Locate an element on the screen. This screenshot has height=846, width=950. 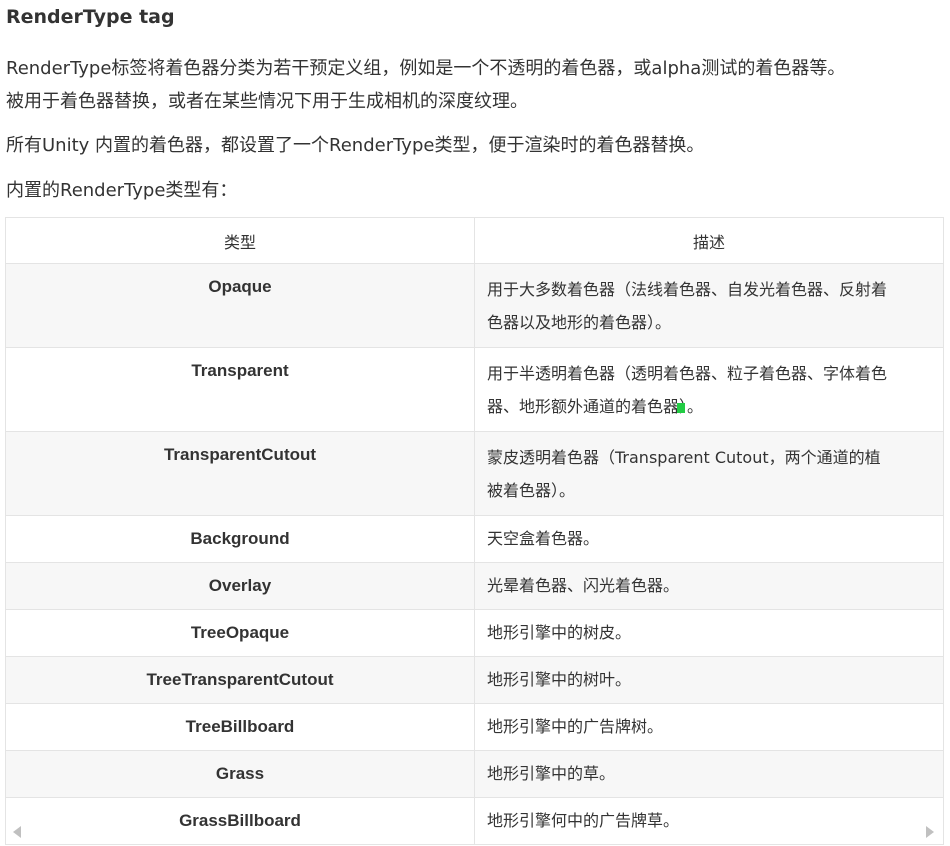
desc-line: 被着色器）。 is located at coordinates (531, 490).